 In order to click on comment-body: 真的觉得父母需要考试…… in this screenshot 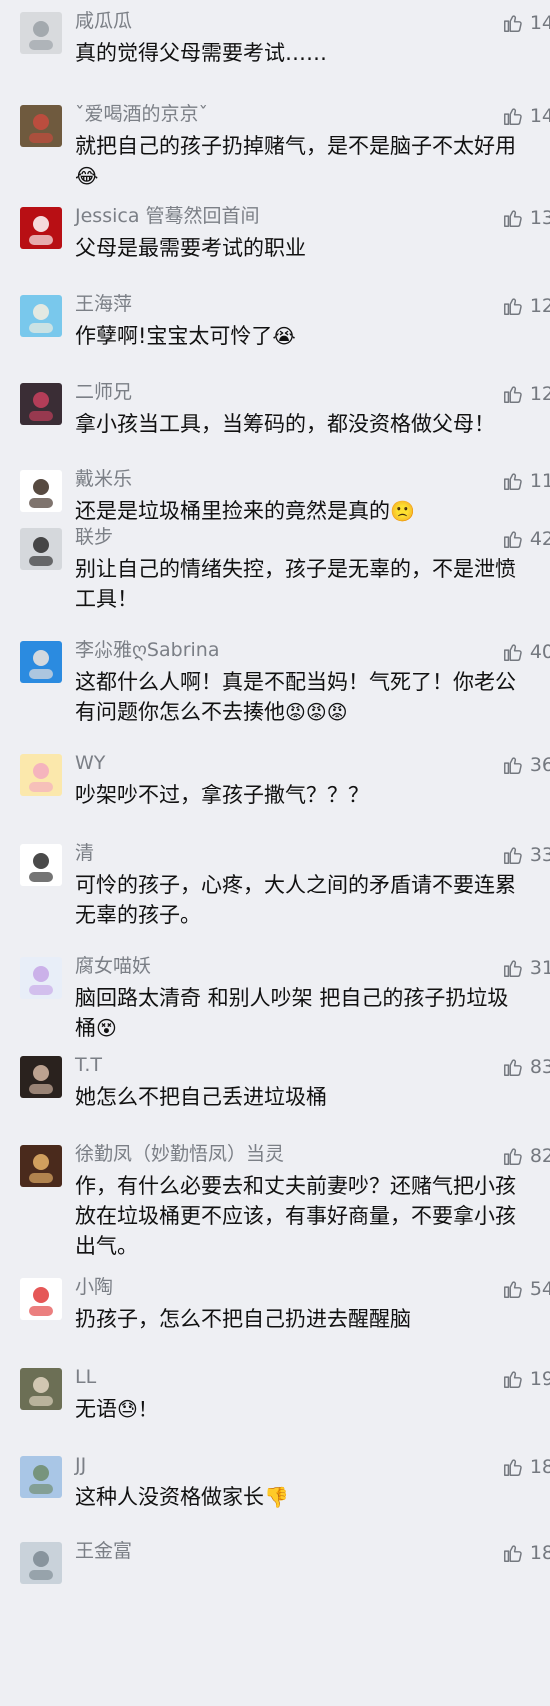, I will do `click(201, 53)`.